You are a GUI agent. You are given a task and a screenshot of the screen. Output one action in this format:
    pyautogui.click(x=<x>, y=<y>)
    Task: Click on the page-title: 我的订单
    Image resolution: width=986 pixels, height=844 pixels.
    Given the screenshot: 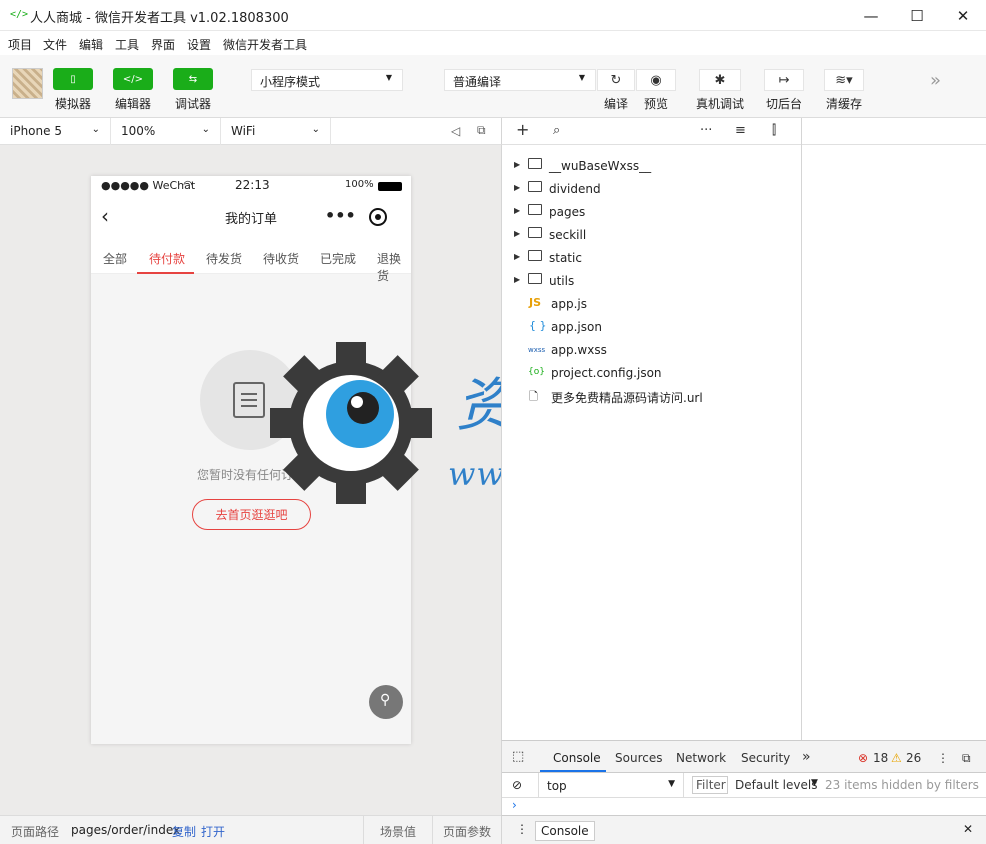 What is the action you would take?
    pyautogui.click(x=250, y=219)
    